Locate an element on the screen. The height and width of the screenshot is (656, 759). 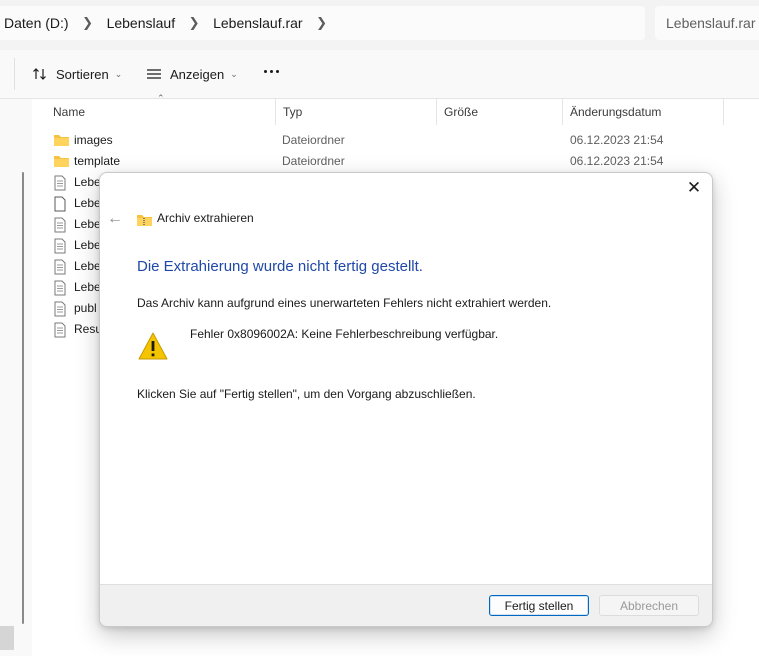
view-label: Anzeigen is located at coordinates (197, 74).